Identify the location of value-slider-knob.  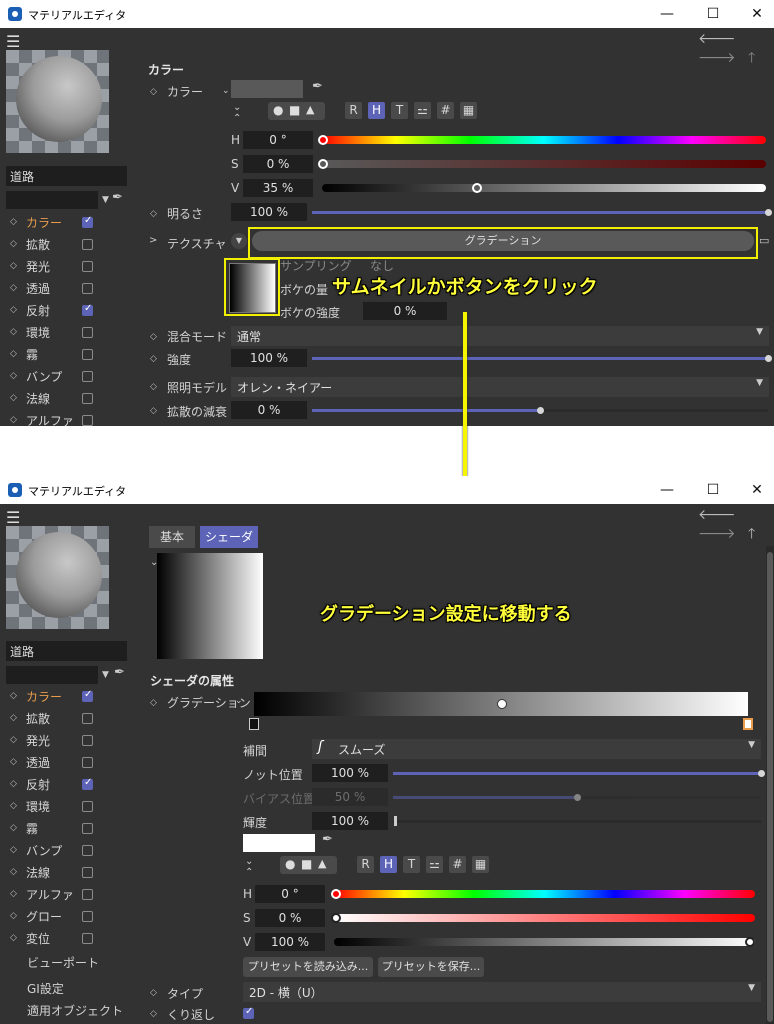
(750, 942).